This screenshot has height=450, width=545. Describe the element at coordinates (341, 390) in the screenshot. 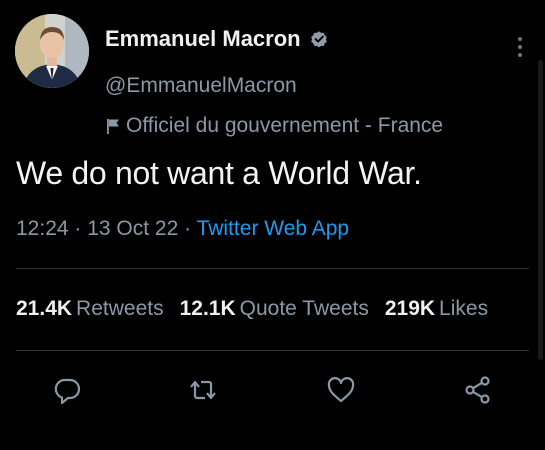

I see `like-icon` at that location.